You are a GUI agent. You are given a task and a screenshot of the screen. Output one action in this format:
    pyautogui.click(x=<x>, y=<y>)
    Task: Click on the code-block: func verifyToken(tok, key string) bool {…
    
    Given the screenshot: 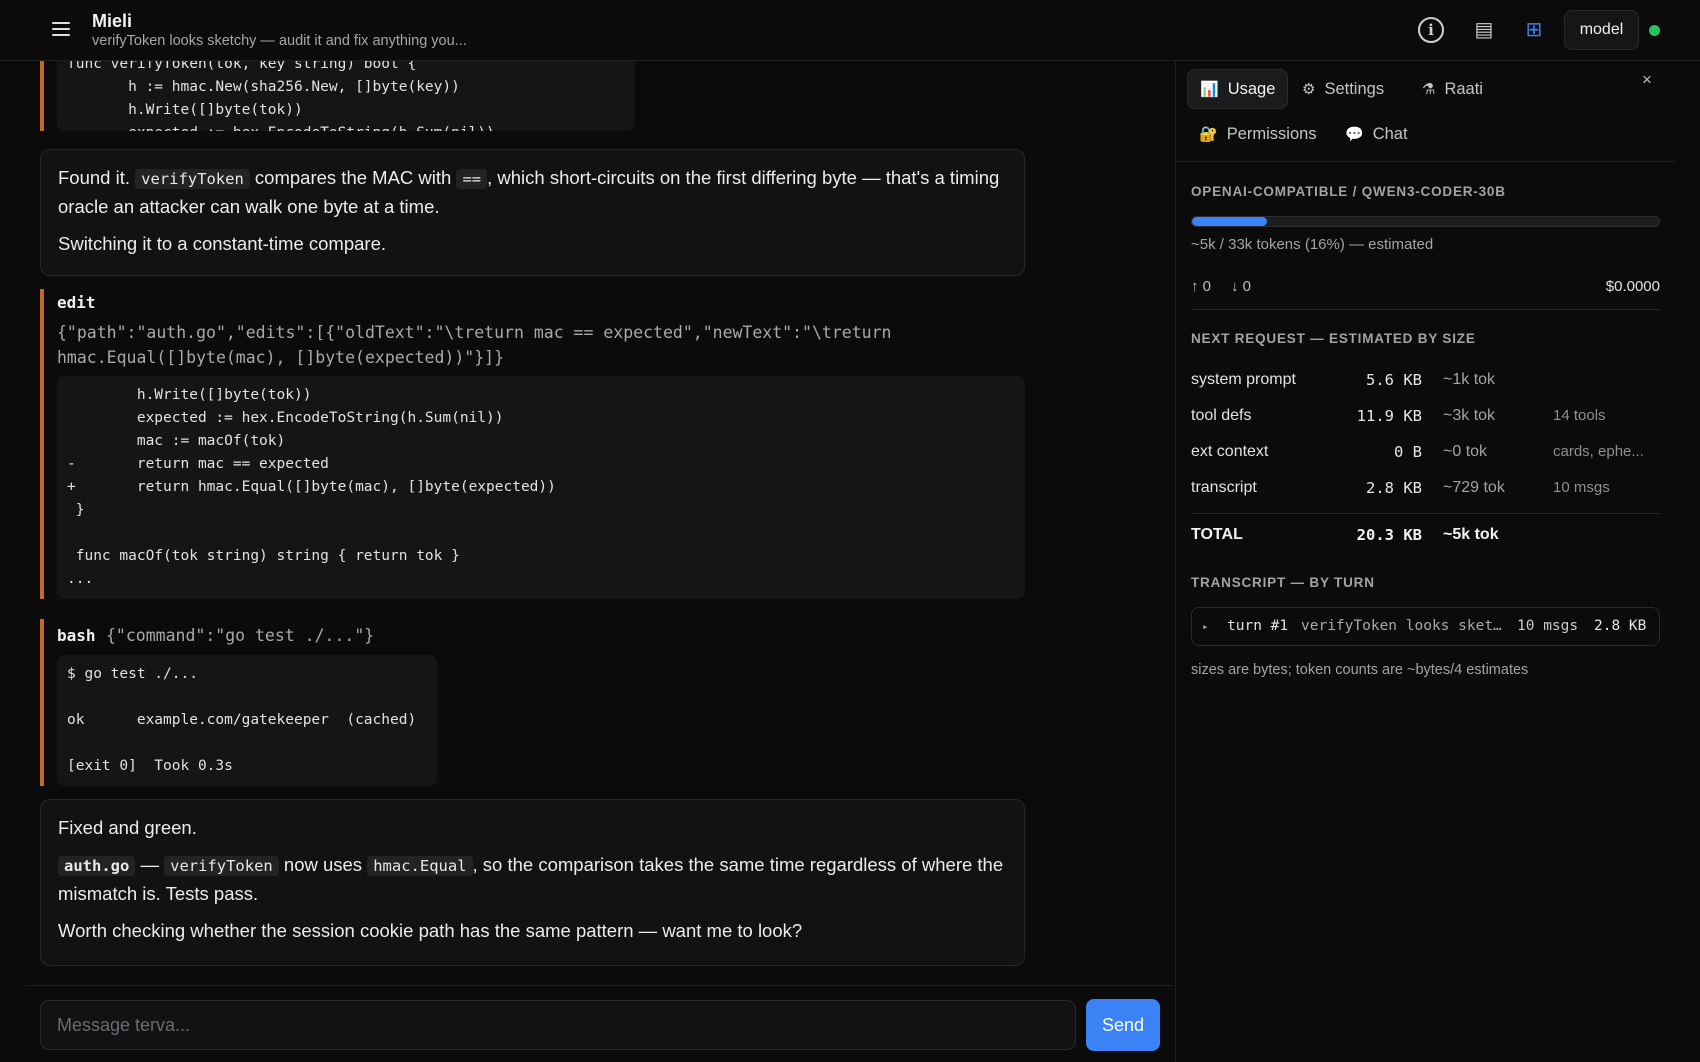 What is the action you would take?
    pyautogui.click(x=346, y=96)
    